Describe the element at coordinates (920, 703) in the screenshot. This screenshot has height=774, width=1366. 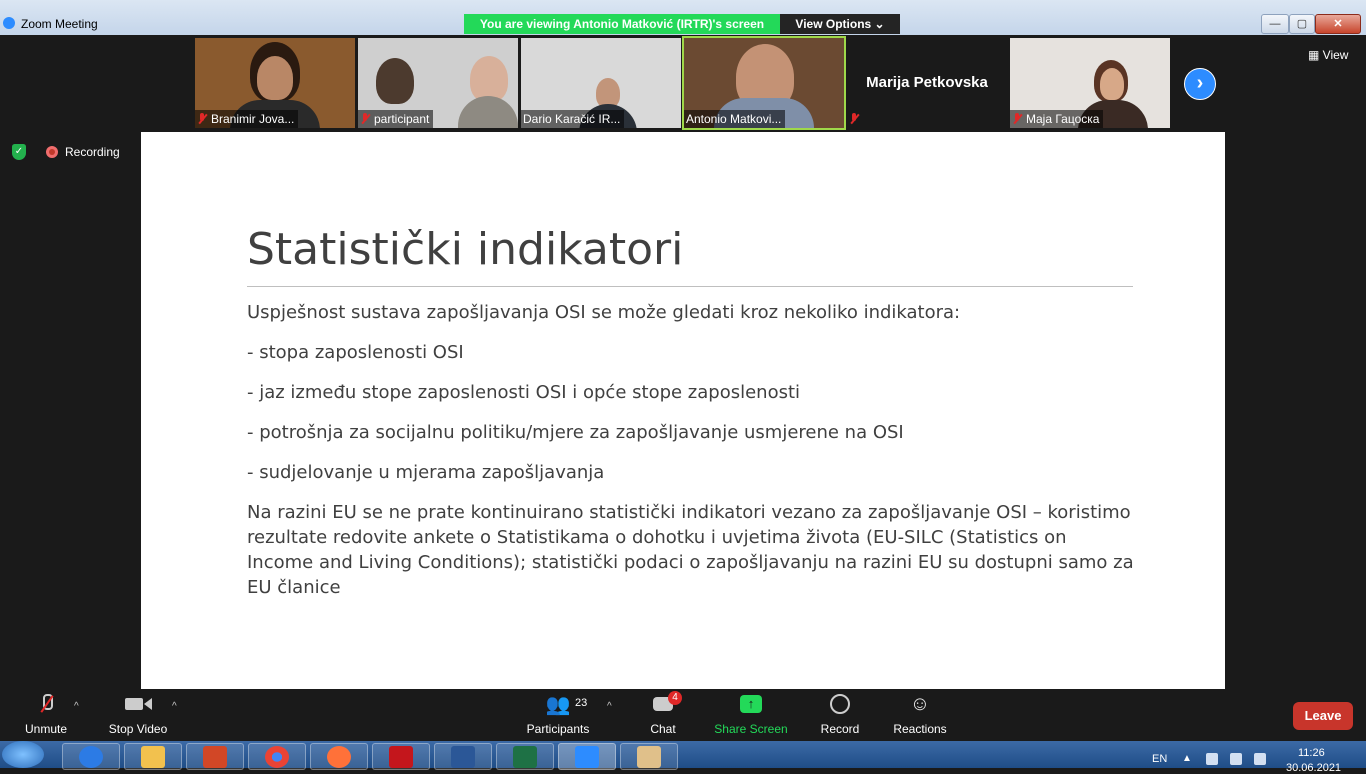
I see `smiley-icon: ☺` at that location.